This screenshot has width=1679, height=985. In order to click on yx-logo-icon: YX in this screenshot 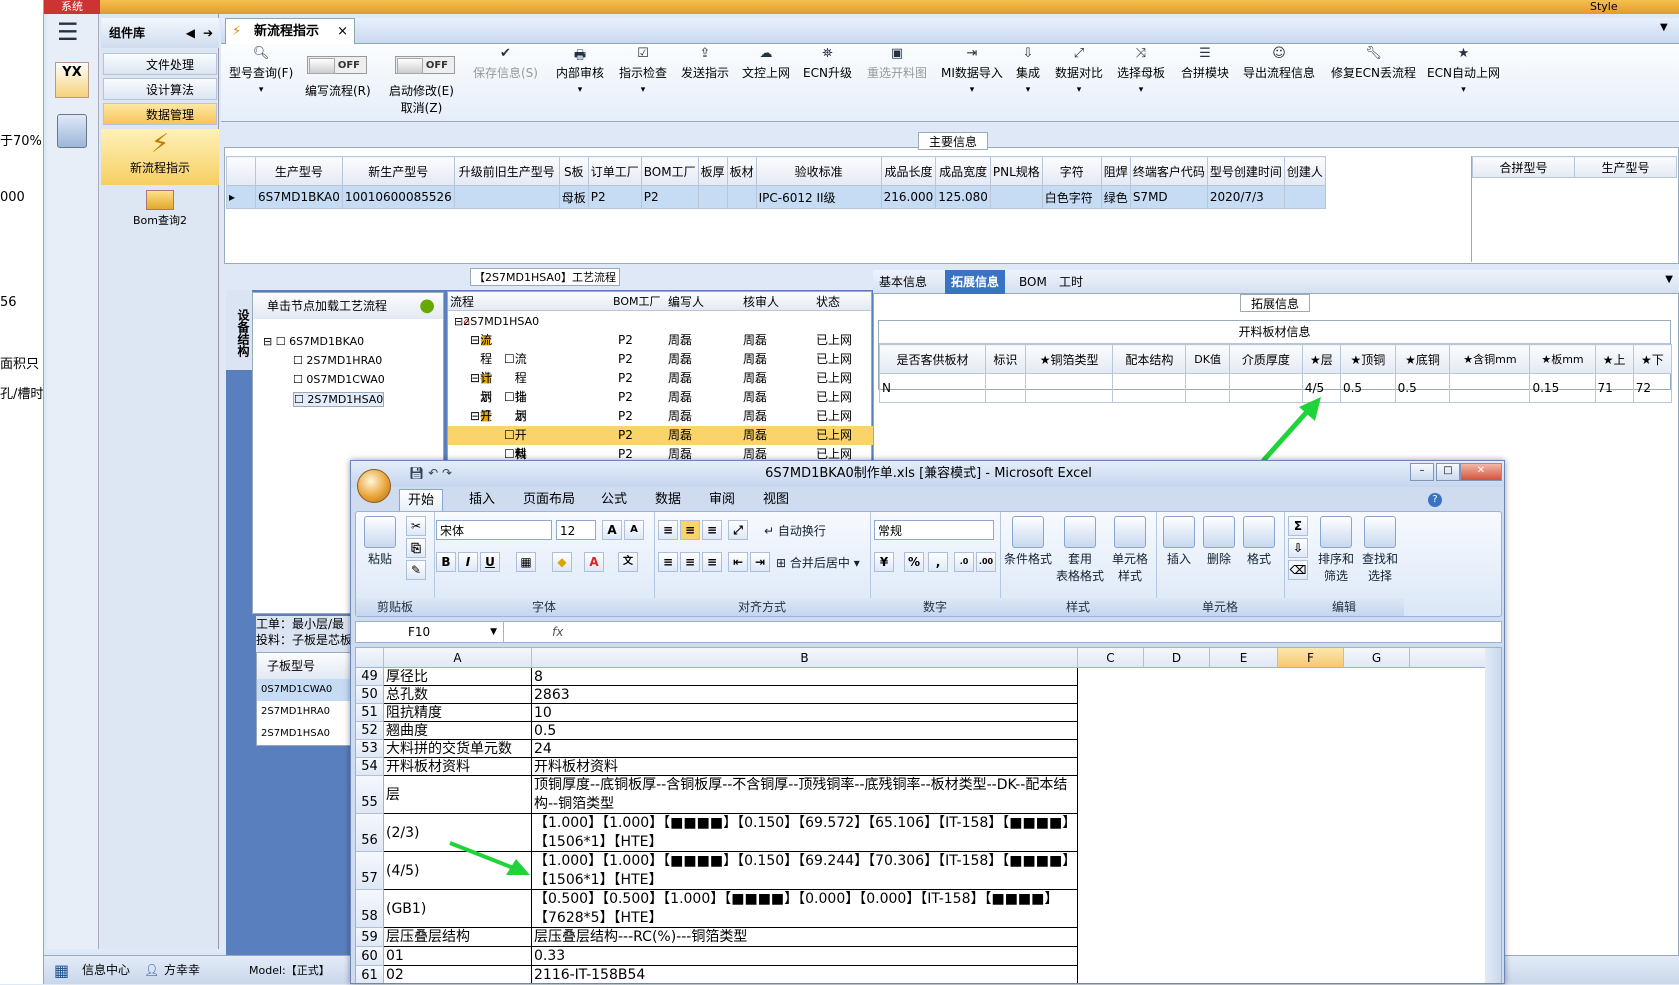, I will do `click(72, 80)`.